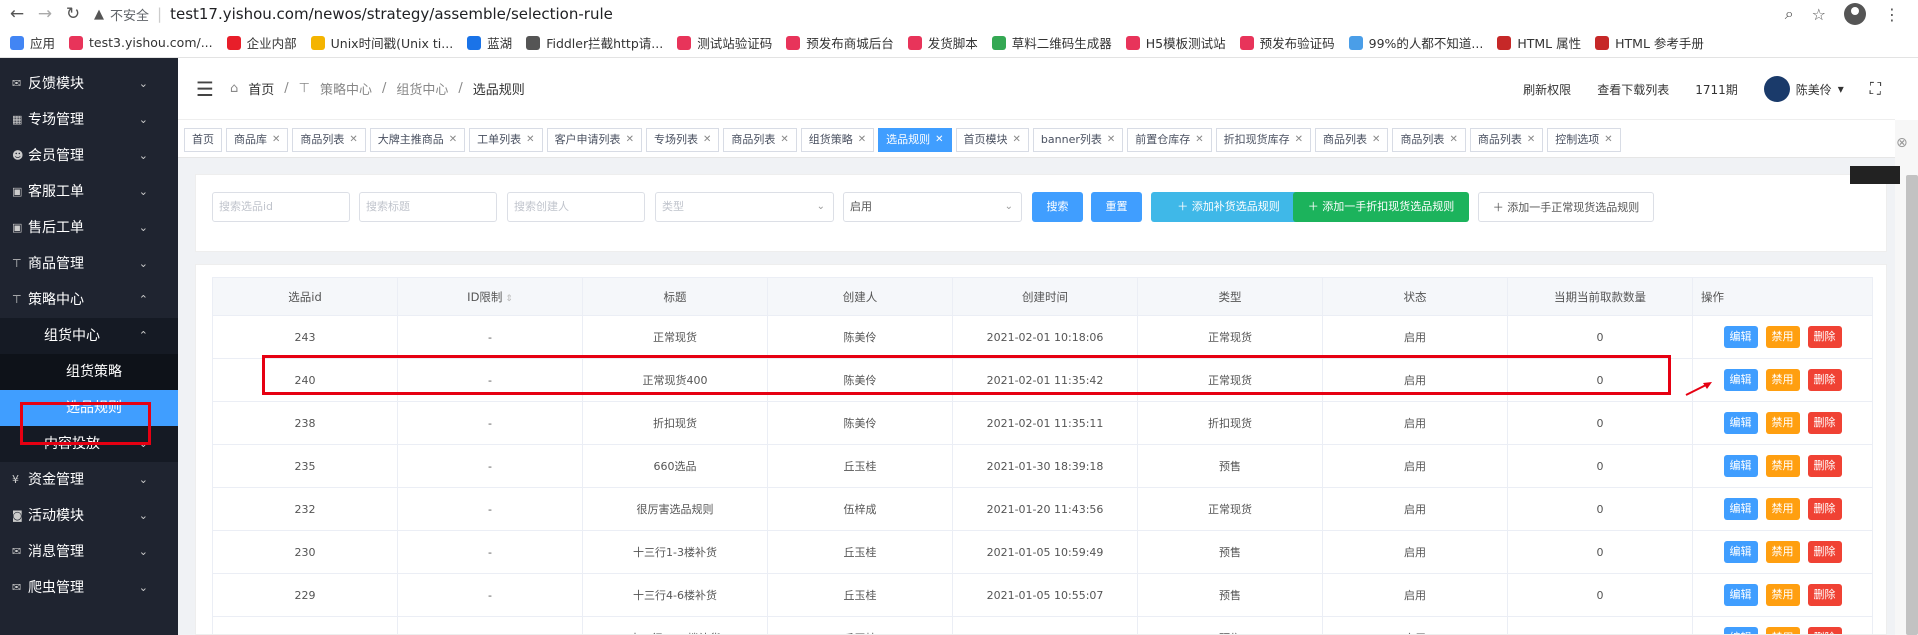 The image size is (1918, 635). What do you see at coordinates (1819, 14) in the screenshot?
I see `star-icon: ☆` at bounding box center [1819, 14].